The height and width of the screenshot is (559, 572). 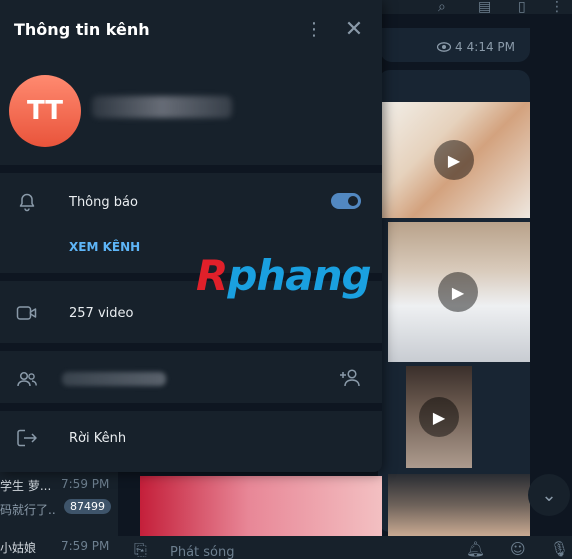 What do you see at coordinates (27, 313) in the screenshot?
I see `video-icon` at bounding box center [27, 313].